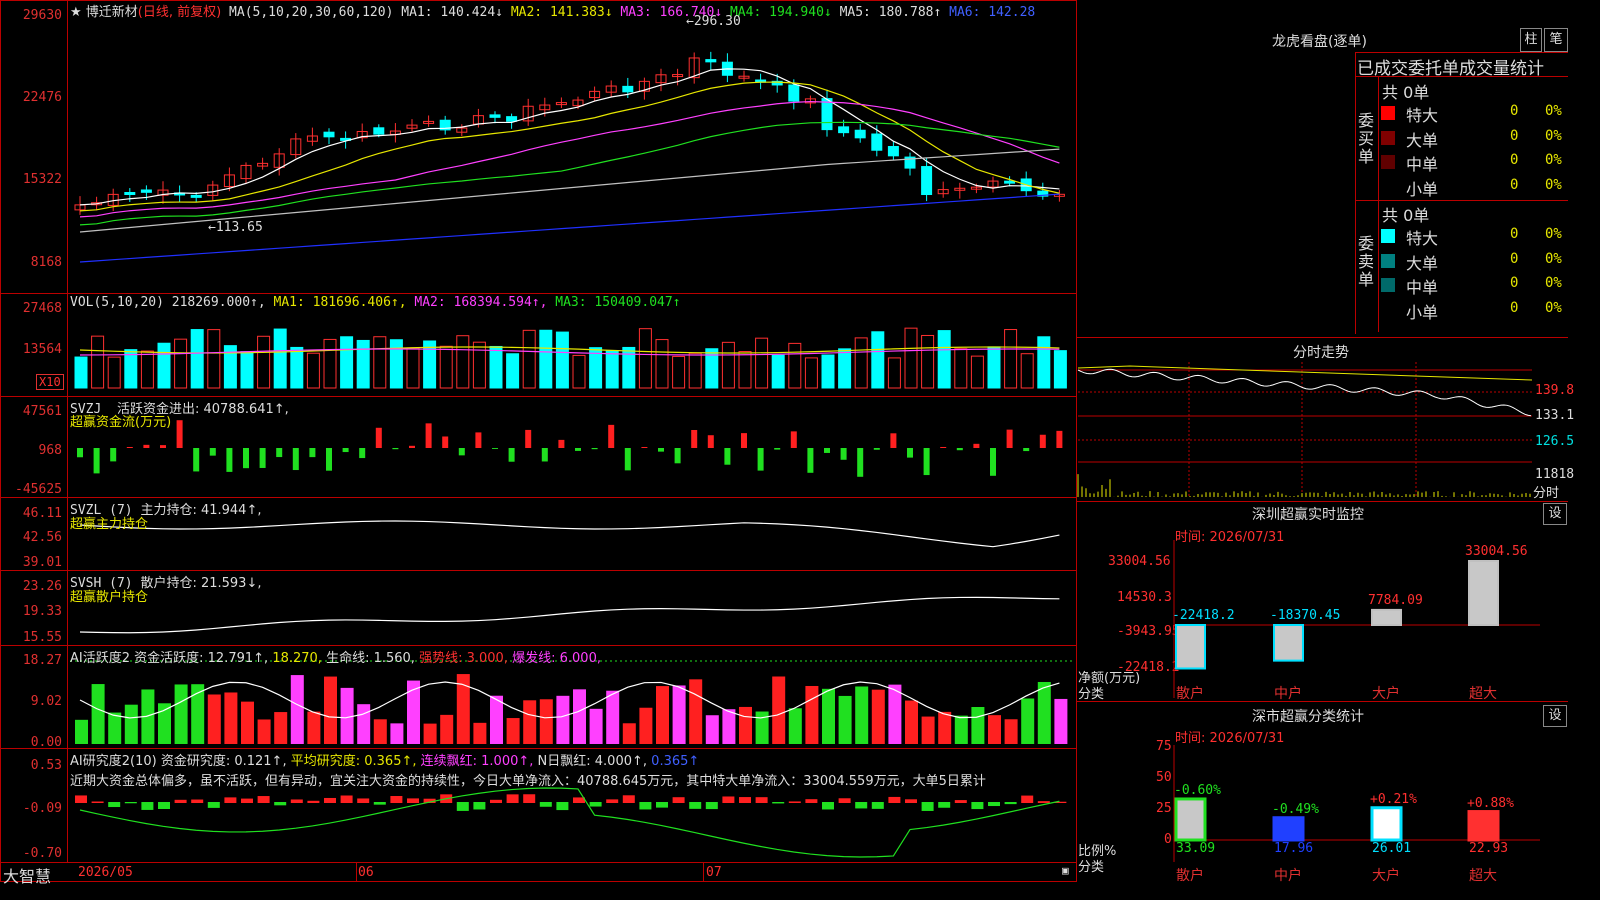  What do you see at coordinates (569, 534) in the screenshot?
I see `main-holding-line` at bounding box center [569, 534].